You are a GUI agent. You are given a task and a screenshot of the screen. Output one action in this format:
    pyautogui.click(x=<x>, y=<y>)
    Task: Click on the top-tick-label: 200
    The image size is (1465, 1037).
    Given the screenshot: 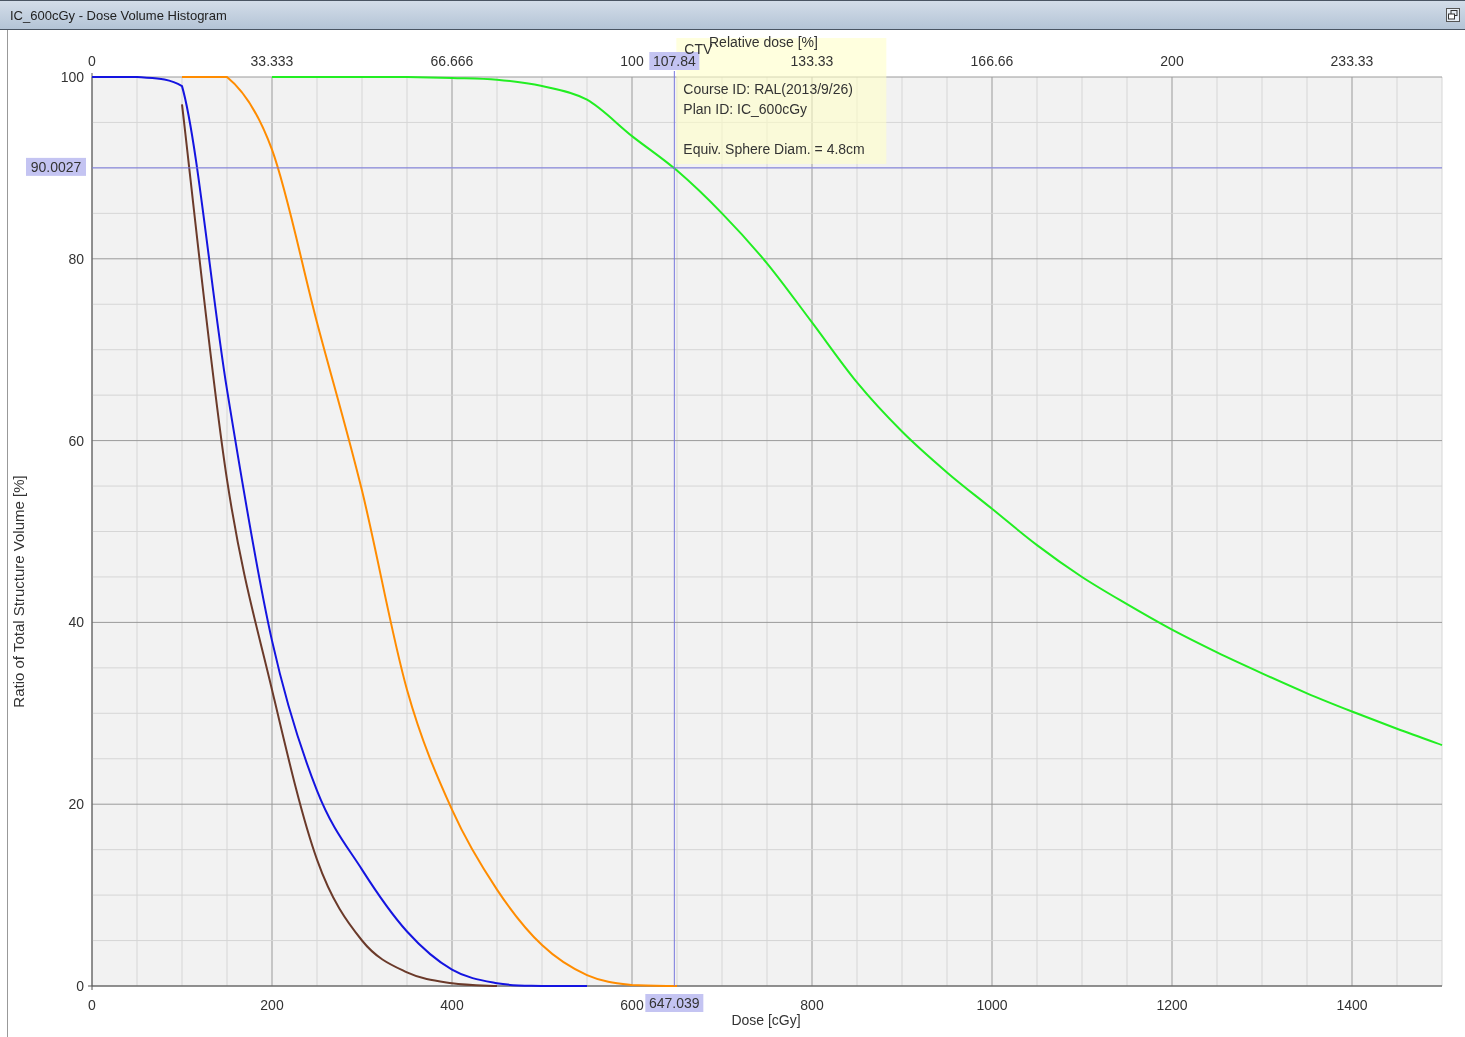 What is the action you would take?
    pyautogui.click(x=1172, y=61)
    